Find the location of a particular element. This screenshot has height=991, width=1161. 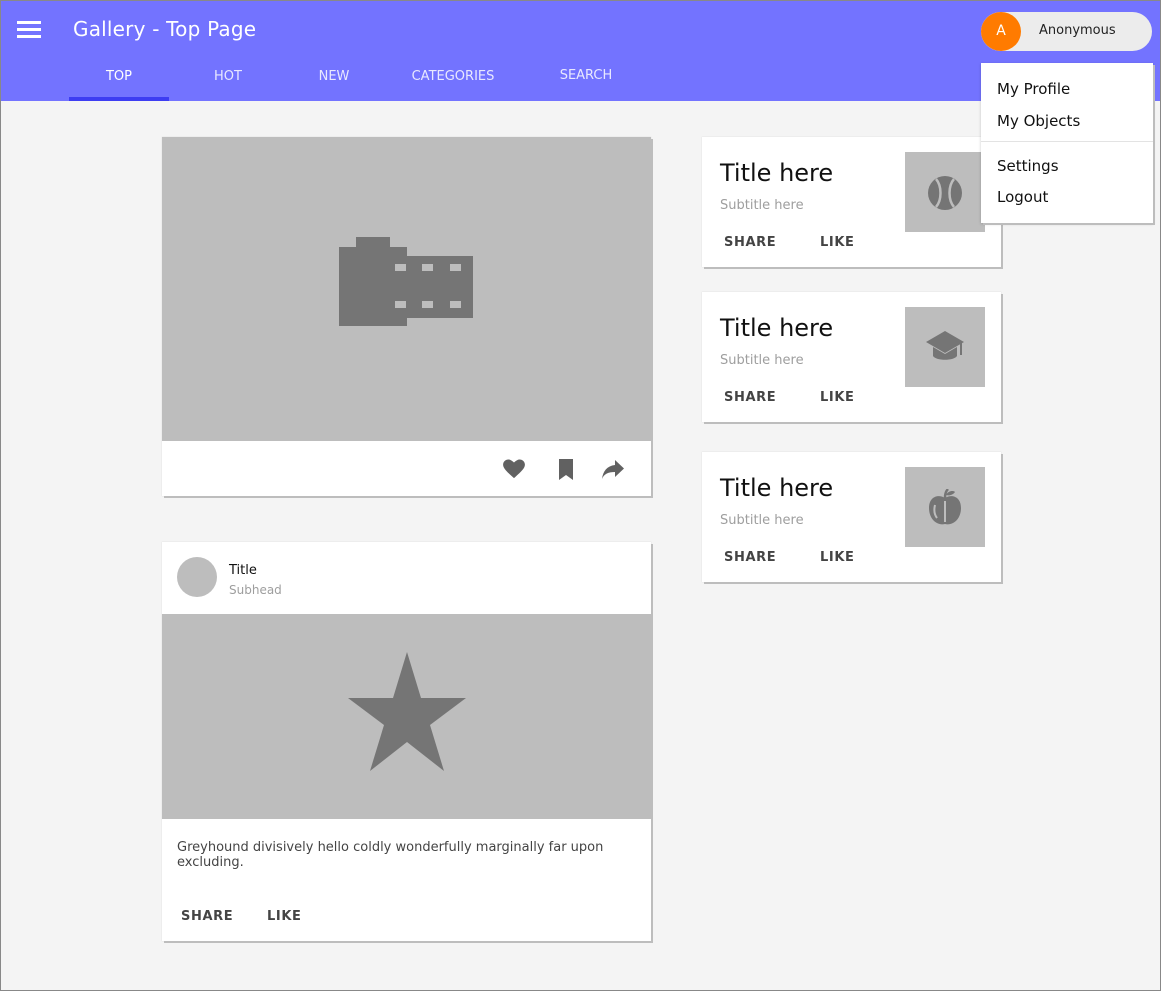

tab-categories: CATEGORIES is located at coordinates (453, 76).